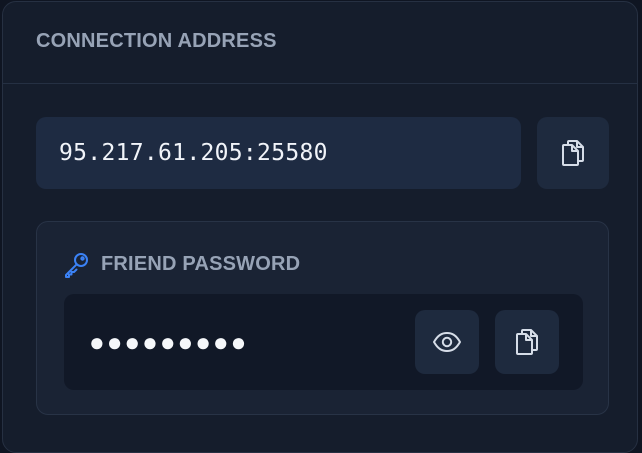 The image size is (642, 453). What do you see at coordinates (156, 41) in the screenshot?
I see `card-title: CONNECTION ADDRESS` at bounding box center [156, 41].